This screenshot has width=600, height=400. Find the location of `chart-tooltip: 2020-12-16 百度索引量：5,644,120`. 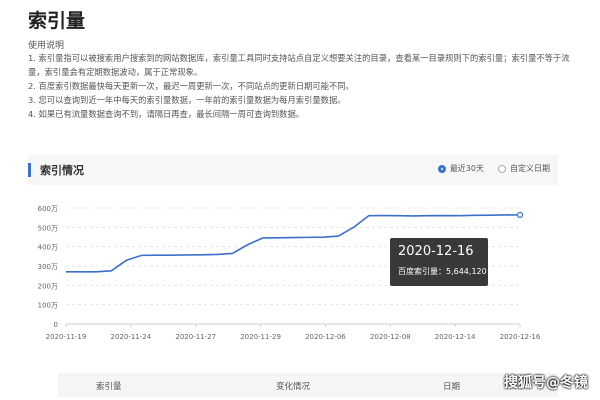

chart-tooltip: 2020-12-16 百度索引量：5,644,120 is located at coordinates (439, 262).